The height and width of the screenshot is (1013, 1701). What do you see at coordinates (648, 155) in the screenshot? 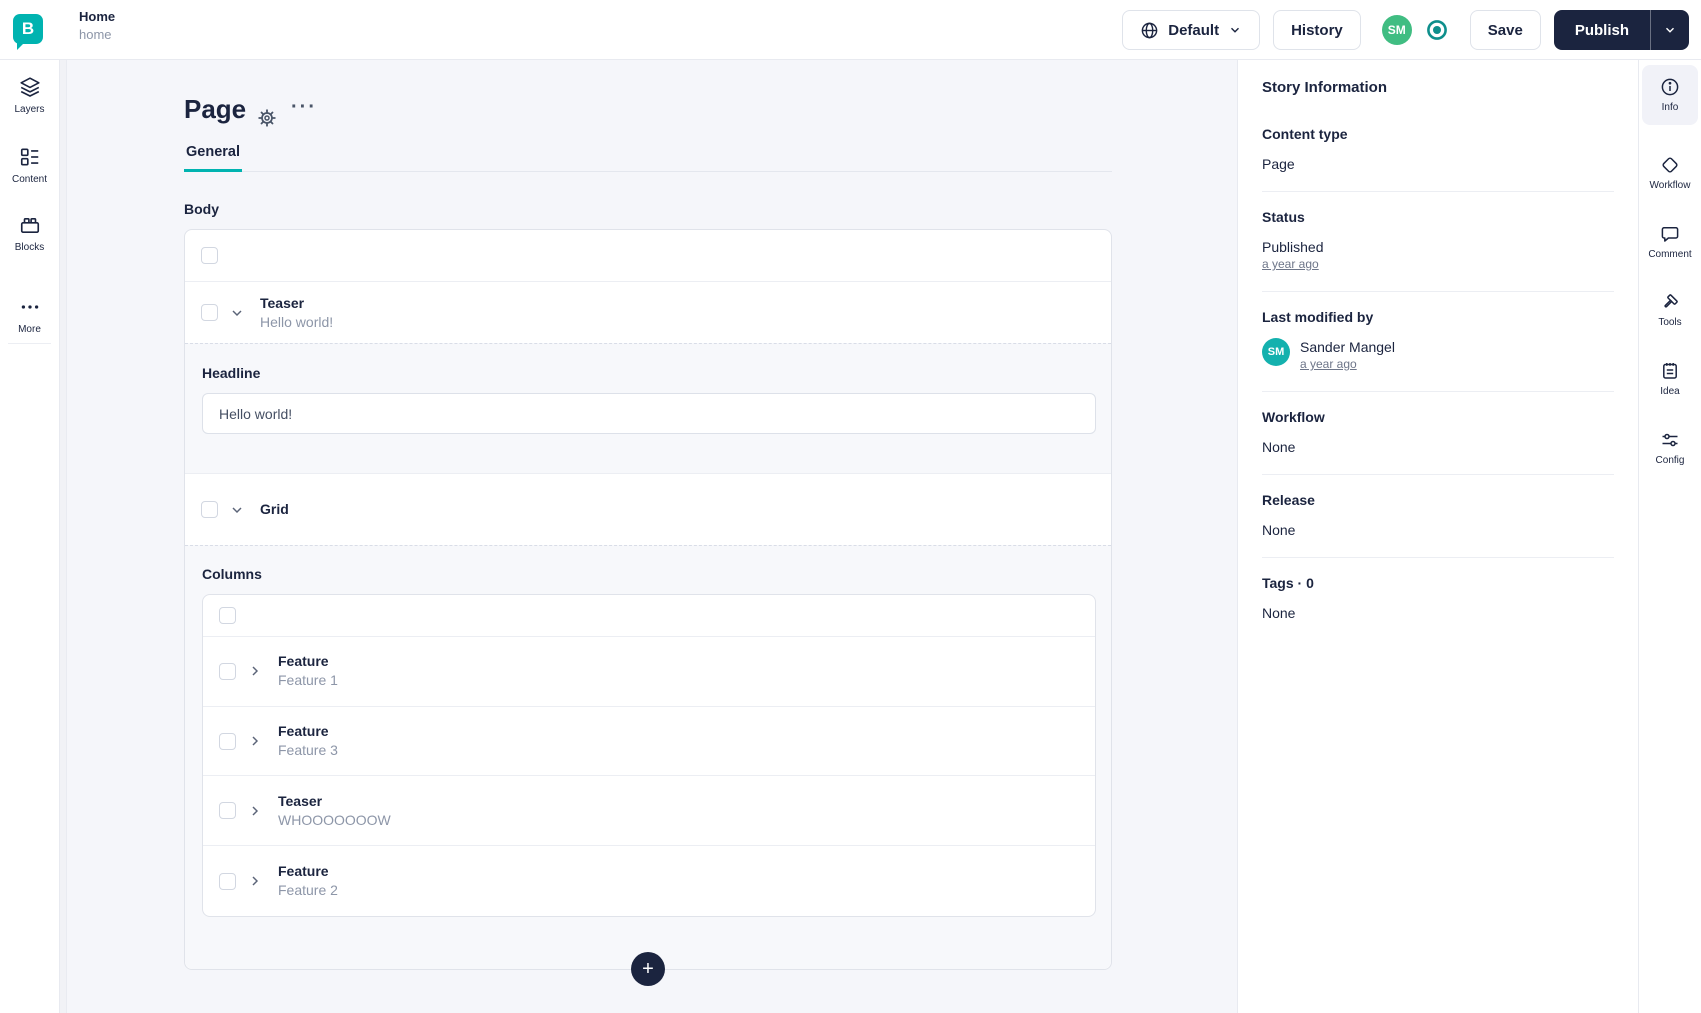
I see `tab-bar: General` at bounding box center [648, 155].